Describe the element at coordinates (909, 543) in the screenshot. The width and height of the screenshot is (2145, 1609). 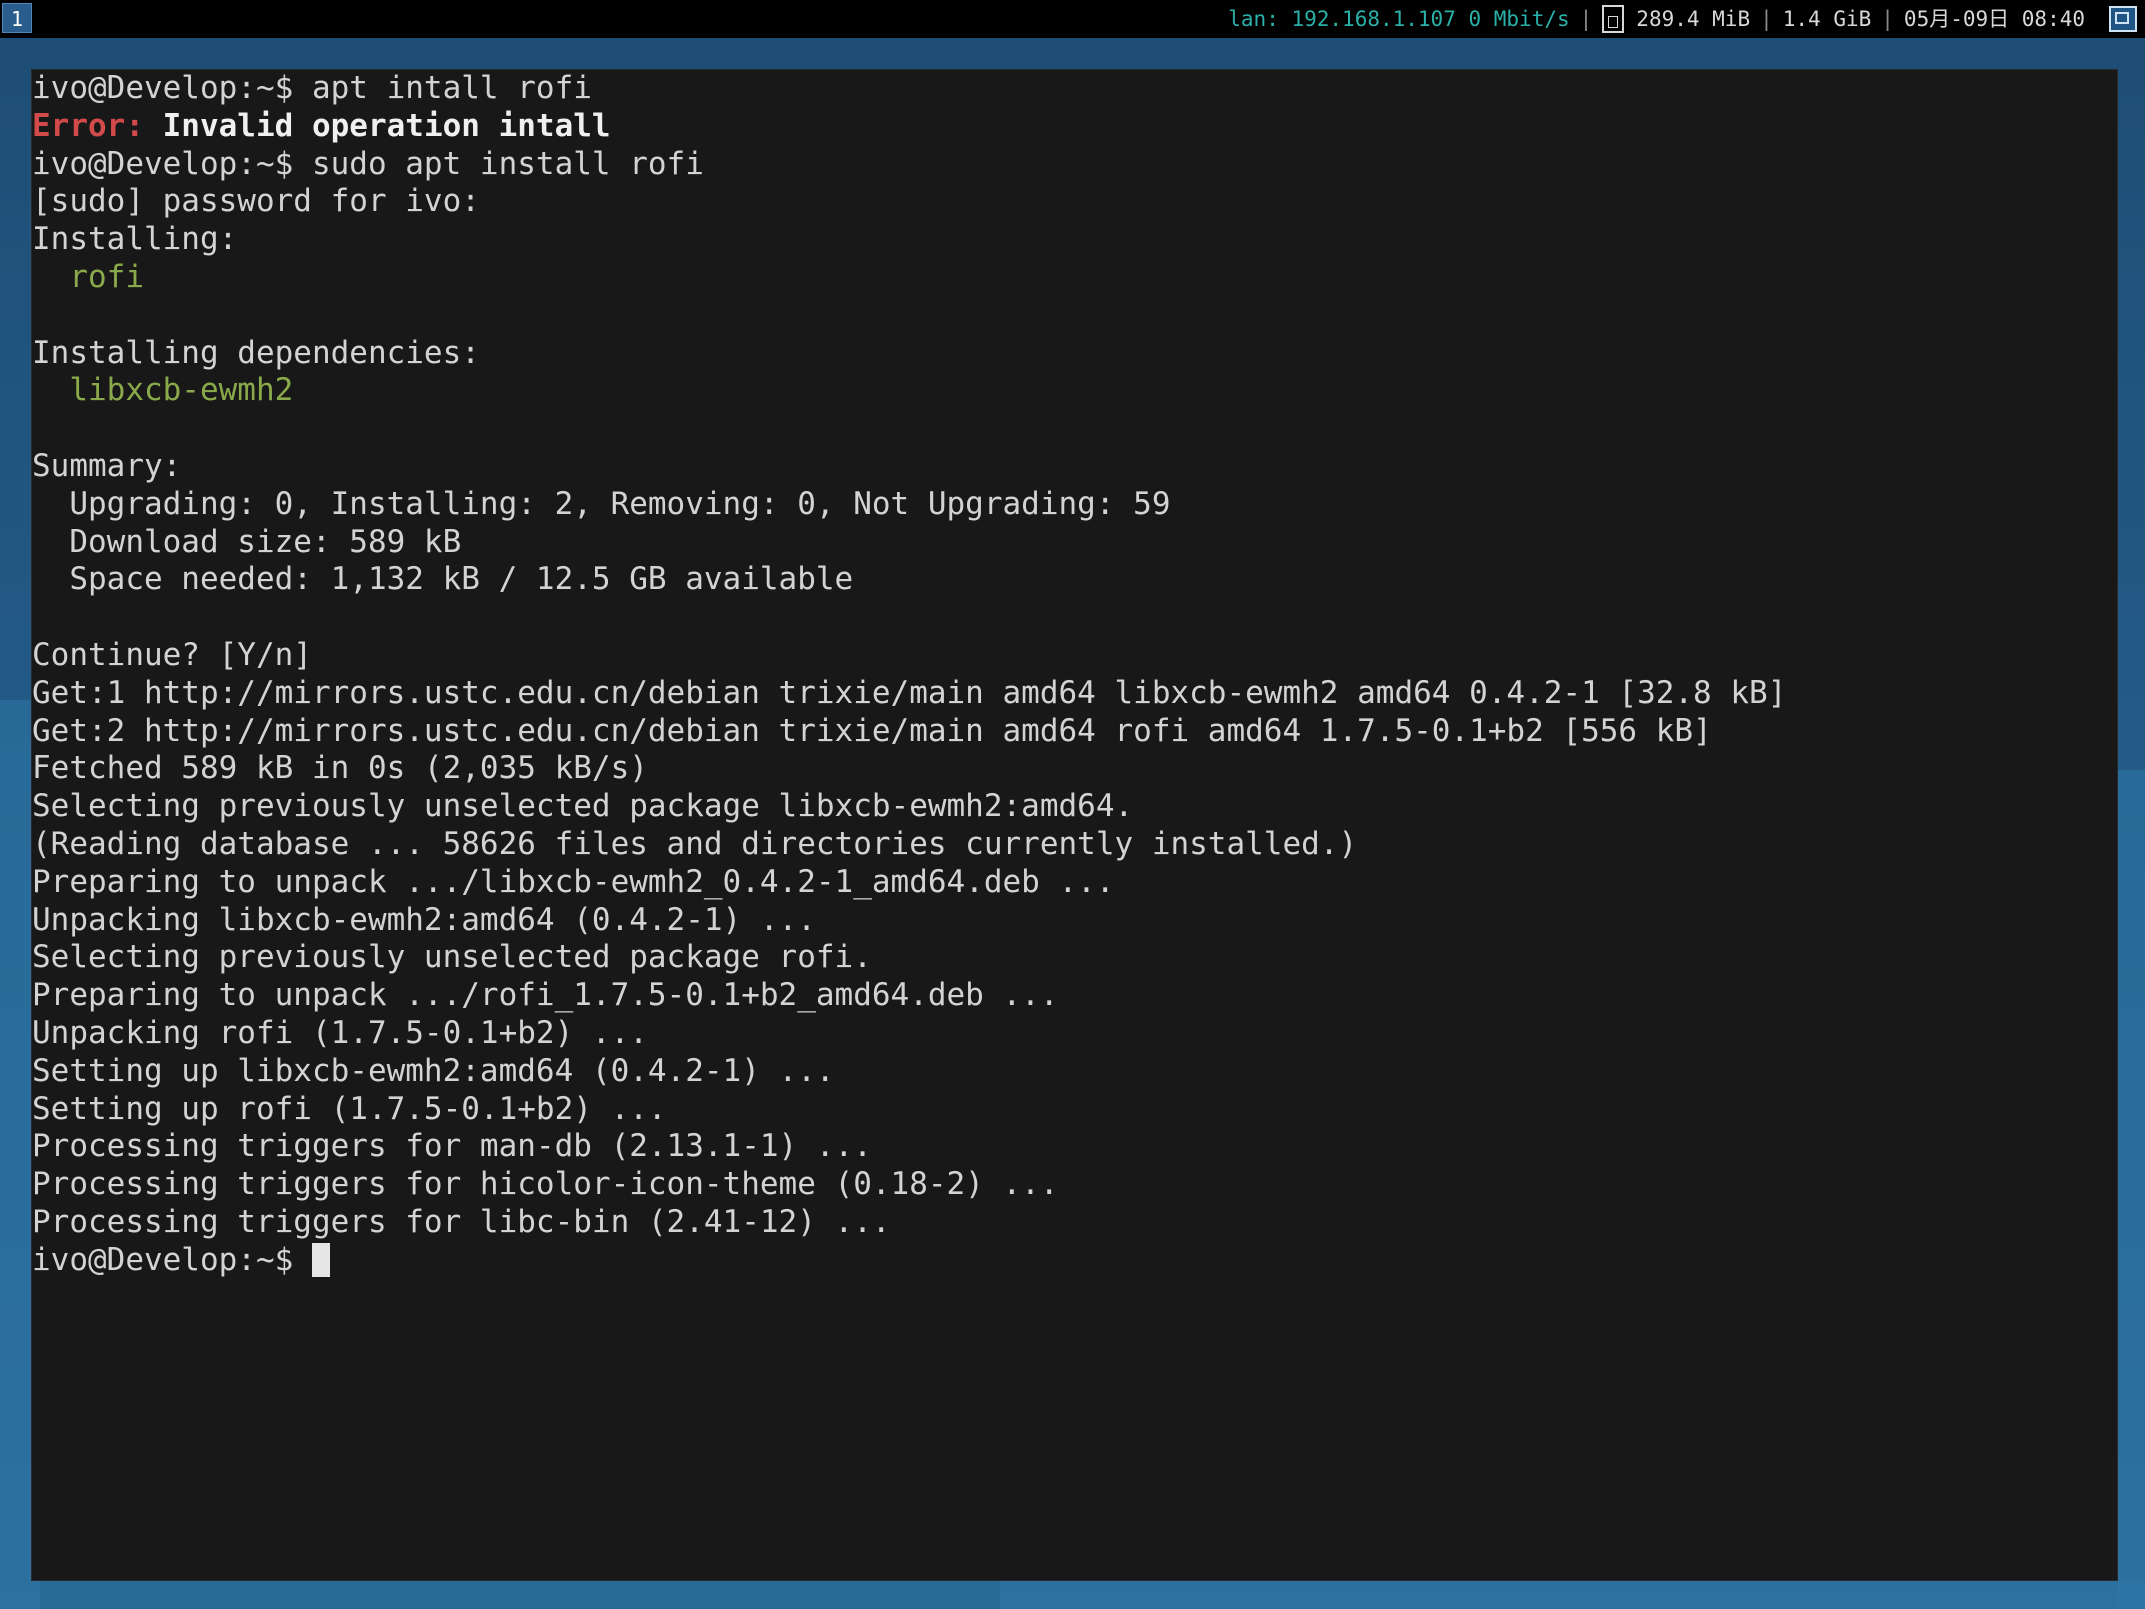
I see `terminal-line: Download size: 589 kB` at that location.